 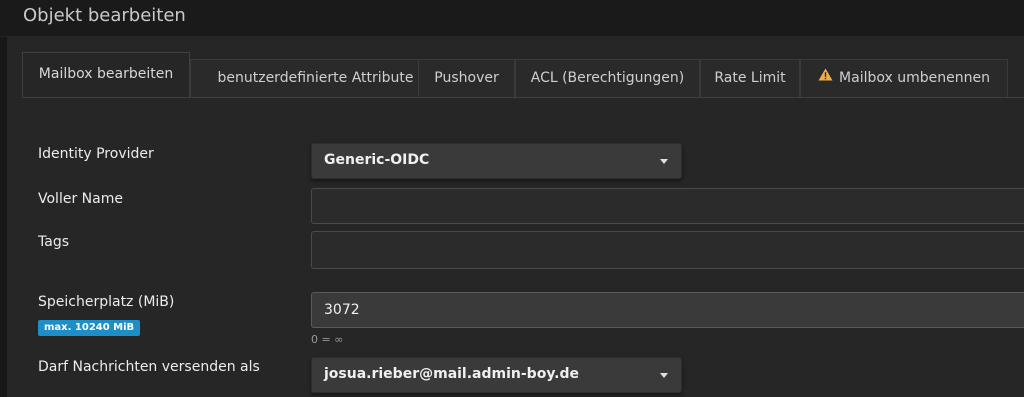 I want to click on tab-custom-attributes: benutzerdefinierte Attribute, so click(x=315, y=78).